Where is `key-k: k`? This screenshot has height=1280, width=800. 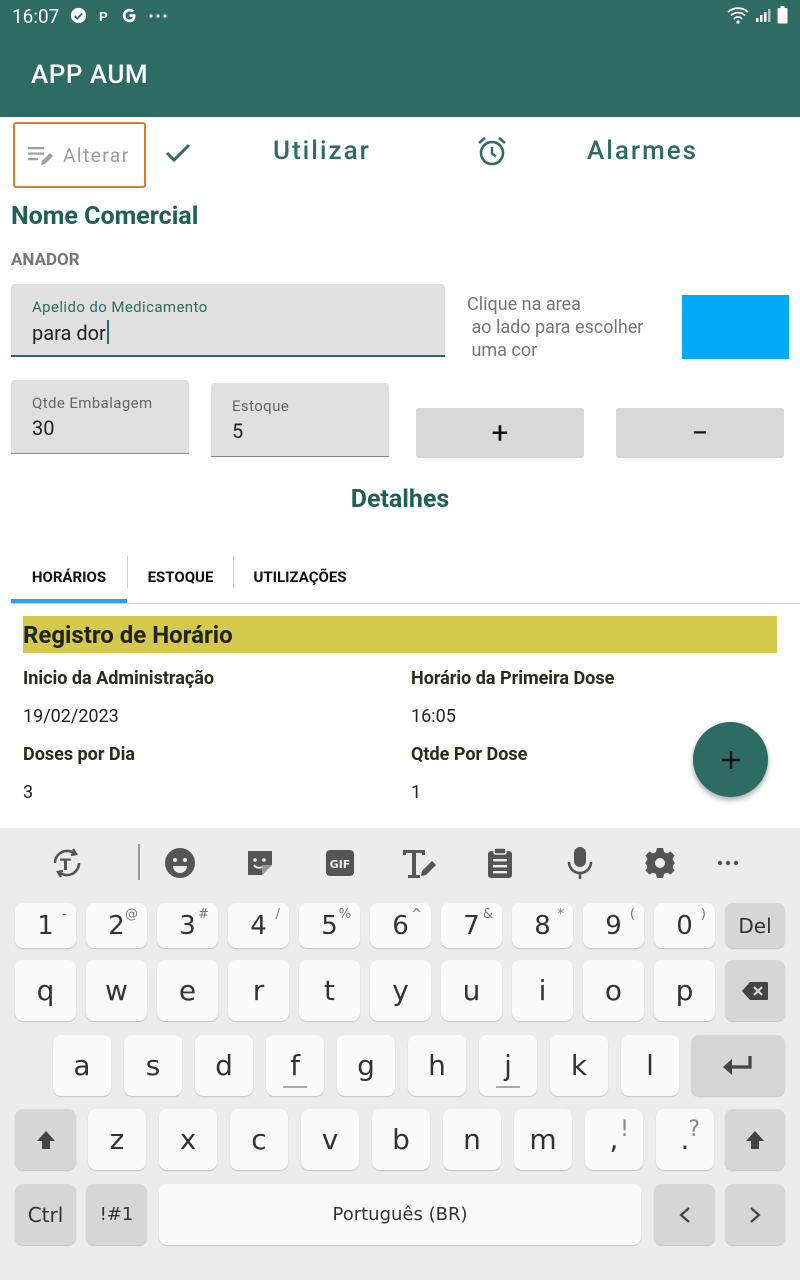
key-k: k is located at coordinates (579, 1065).